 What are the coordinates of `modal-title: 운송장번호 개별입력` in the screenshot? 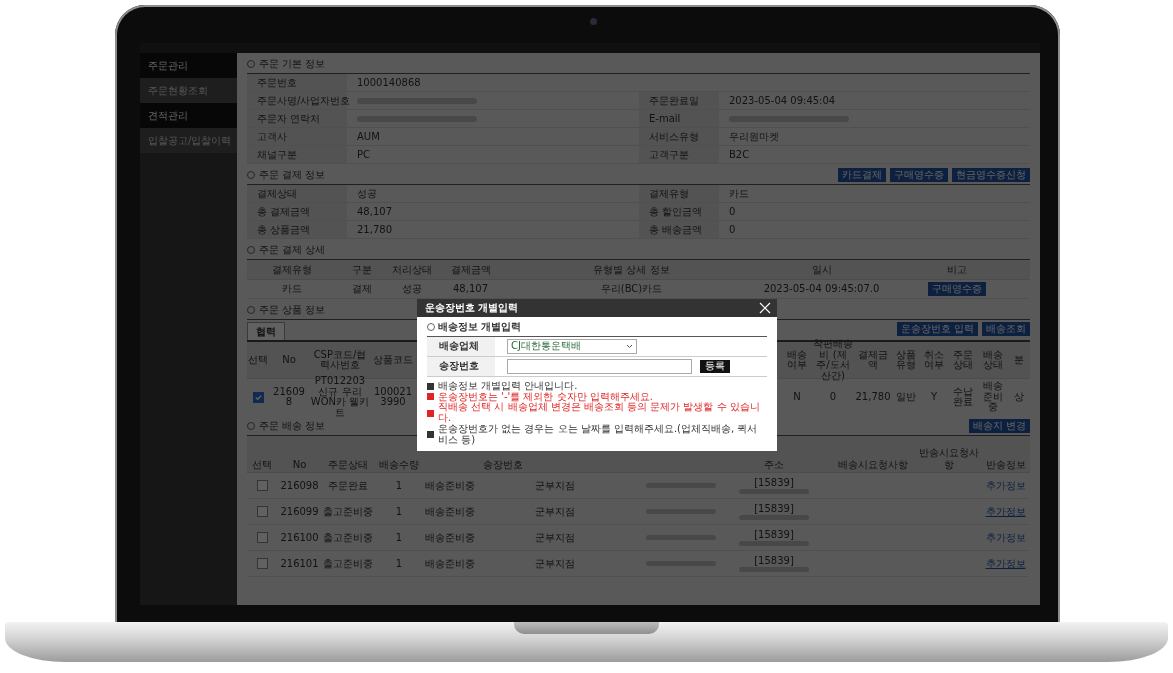 It's located at (472, 308).